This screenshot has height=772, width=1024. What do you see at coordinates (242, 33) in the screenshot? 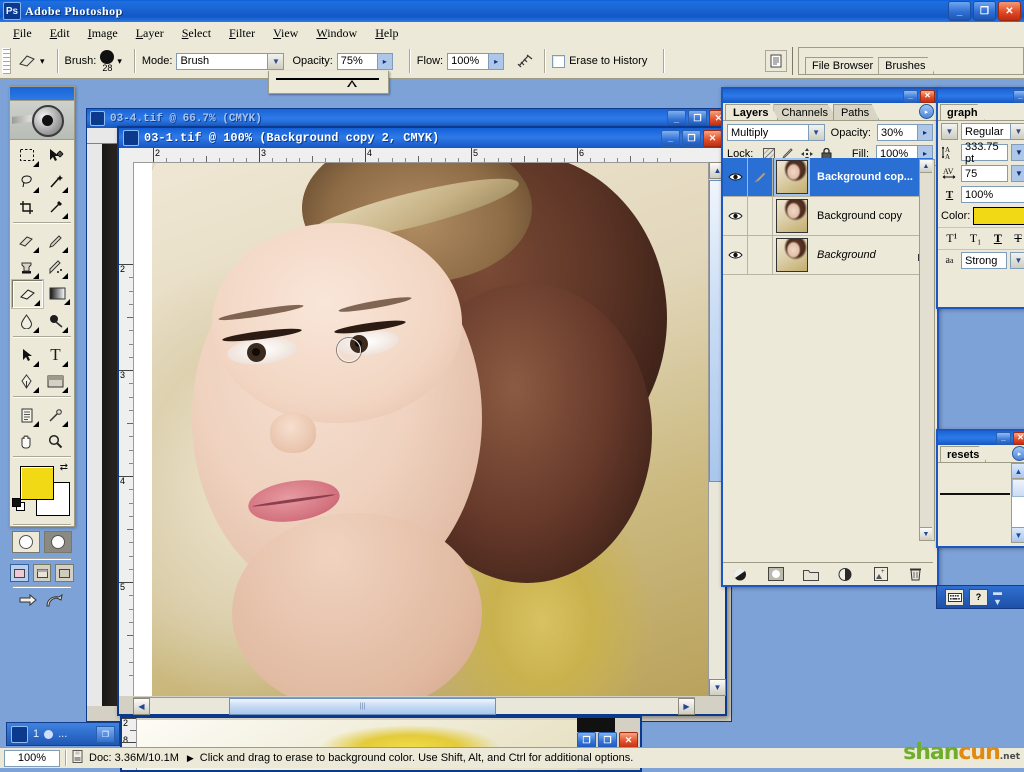
I see `menu-filter: Filter` at bounding box center [242, 33].